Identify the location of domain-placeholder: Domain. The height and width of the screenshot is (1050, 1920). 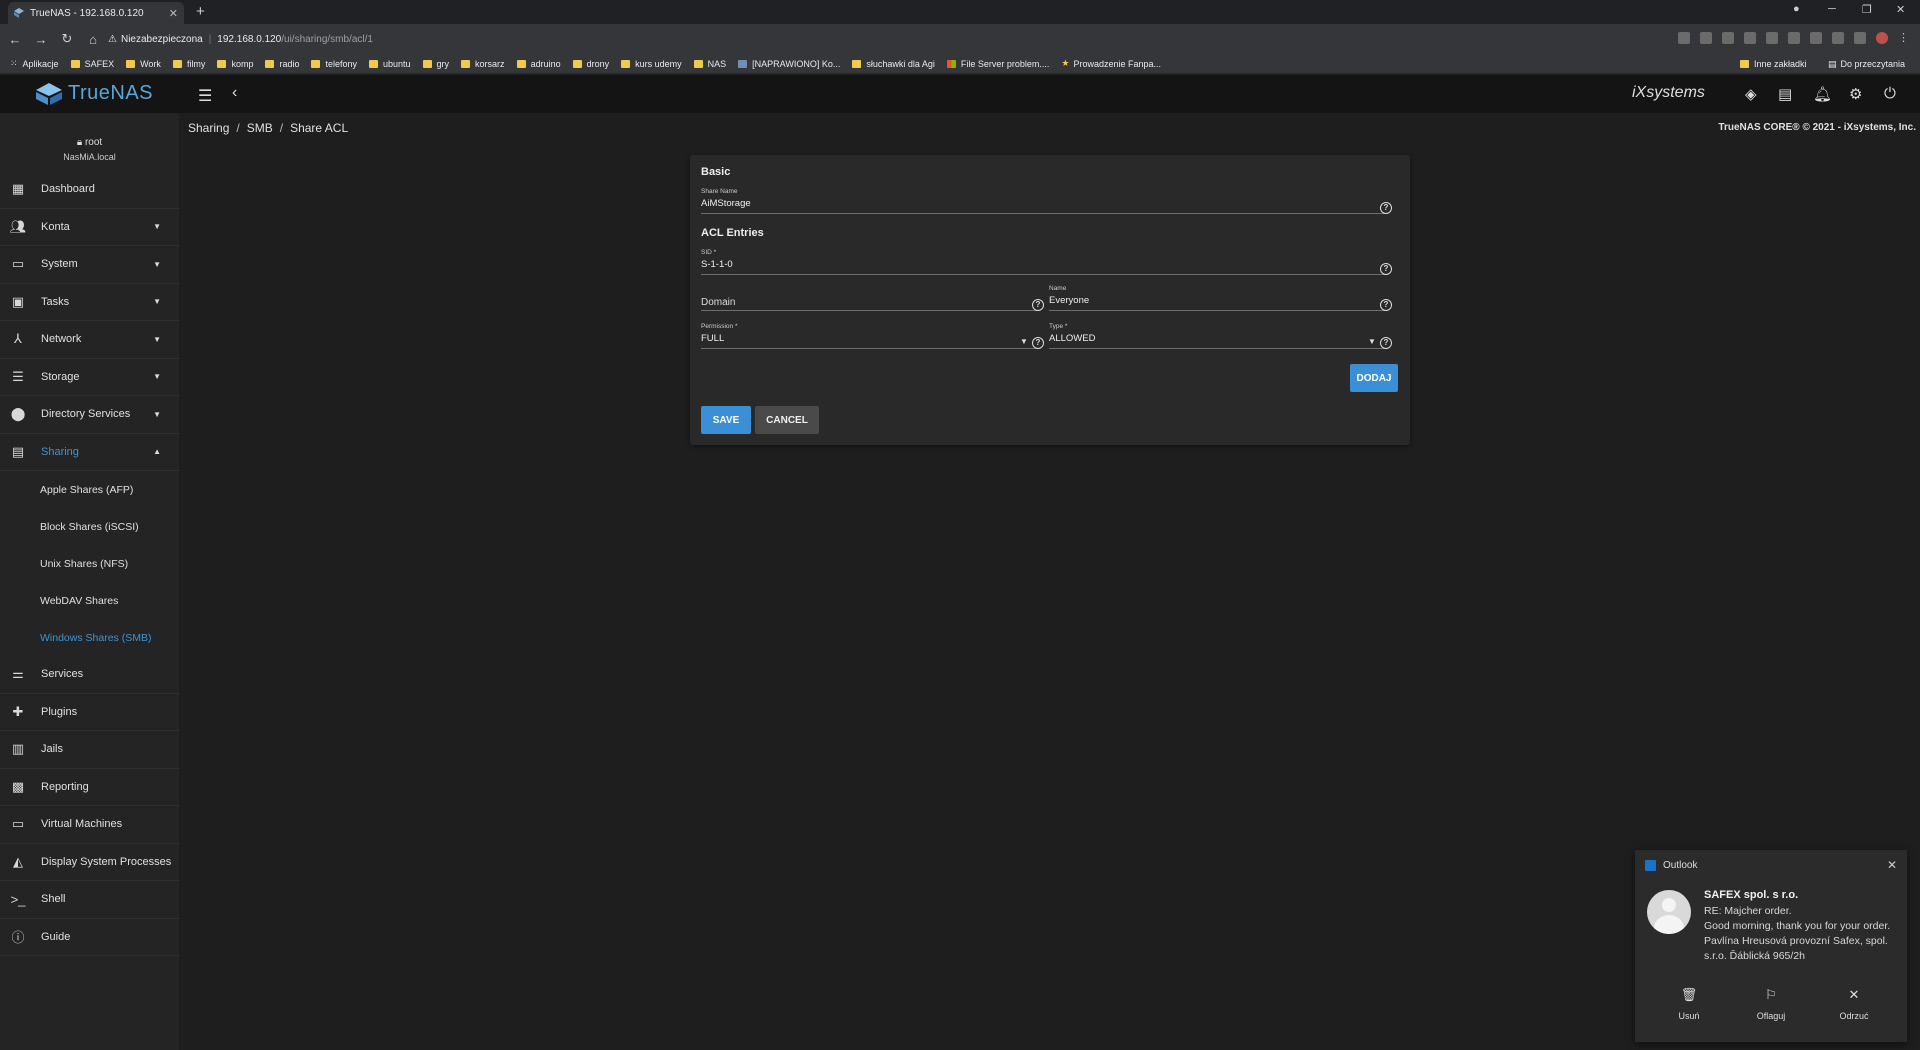
(718, 302).